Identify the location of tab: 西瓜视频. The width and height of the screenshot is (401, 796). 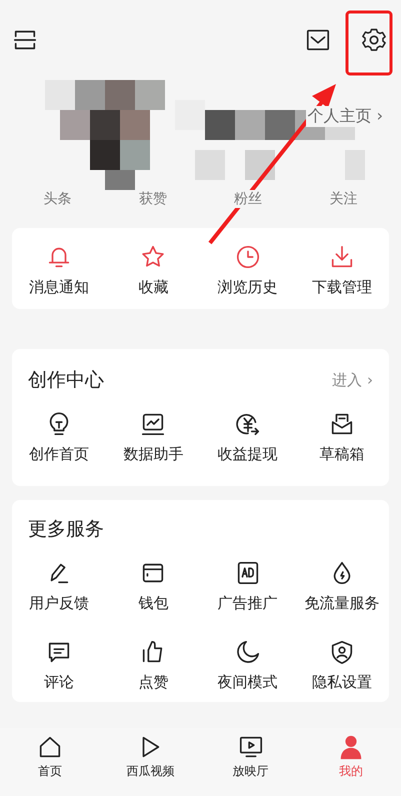
(150, 762).